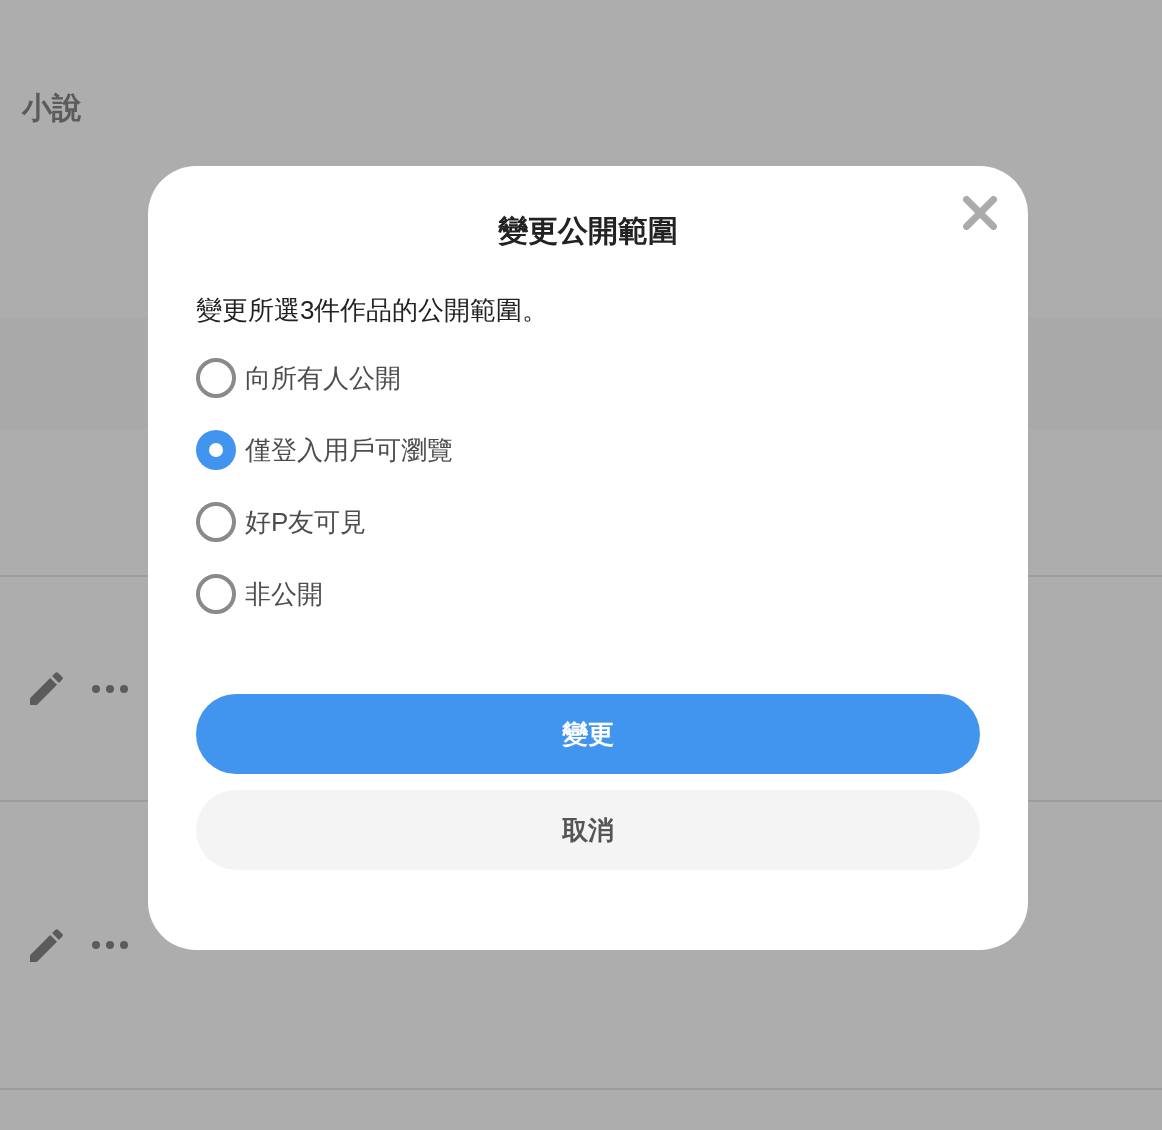 This screenshot has height=1130, width=1162. I want to click on page-title: 小說, so click(52, 108).